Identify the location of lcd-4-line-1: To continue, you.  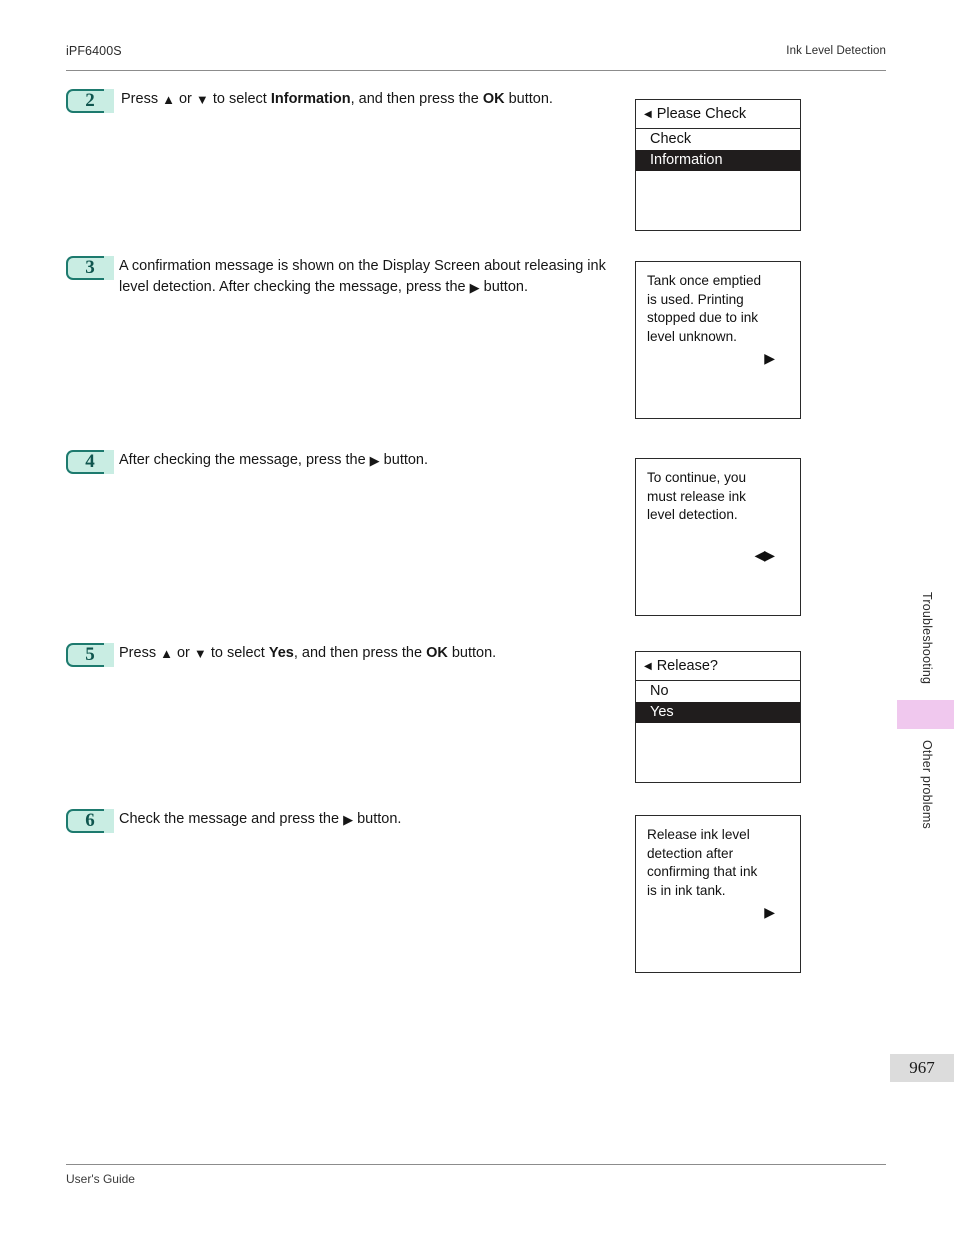
(696, 477).